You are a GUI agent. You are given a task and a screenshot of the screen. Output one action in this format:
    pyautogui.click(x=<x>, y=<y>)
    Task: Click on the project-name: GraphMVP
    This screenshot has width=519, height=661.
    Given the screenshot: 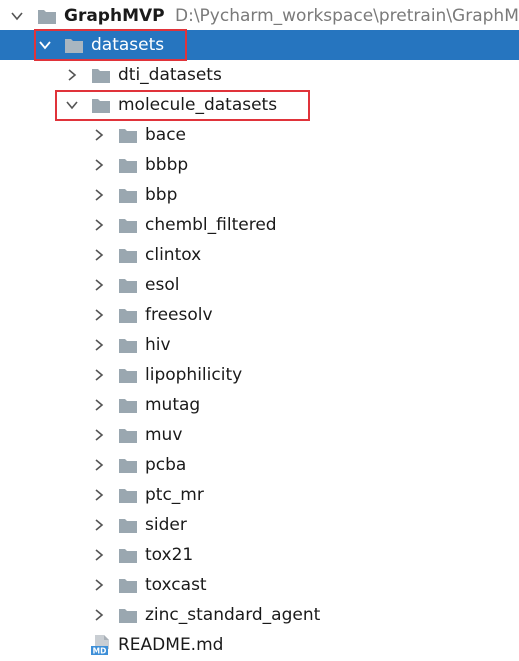 What is the action you would take?
    pyautogui.click(x=114, y=16)
    